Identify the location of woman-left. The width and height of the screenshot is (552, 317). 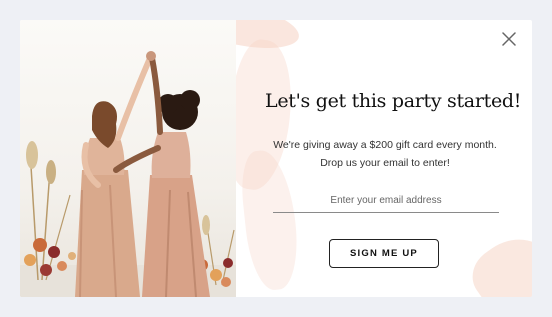
(114, 176).